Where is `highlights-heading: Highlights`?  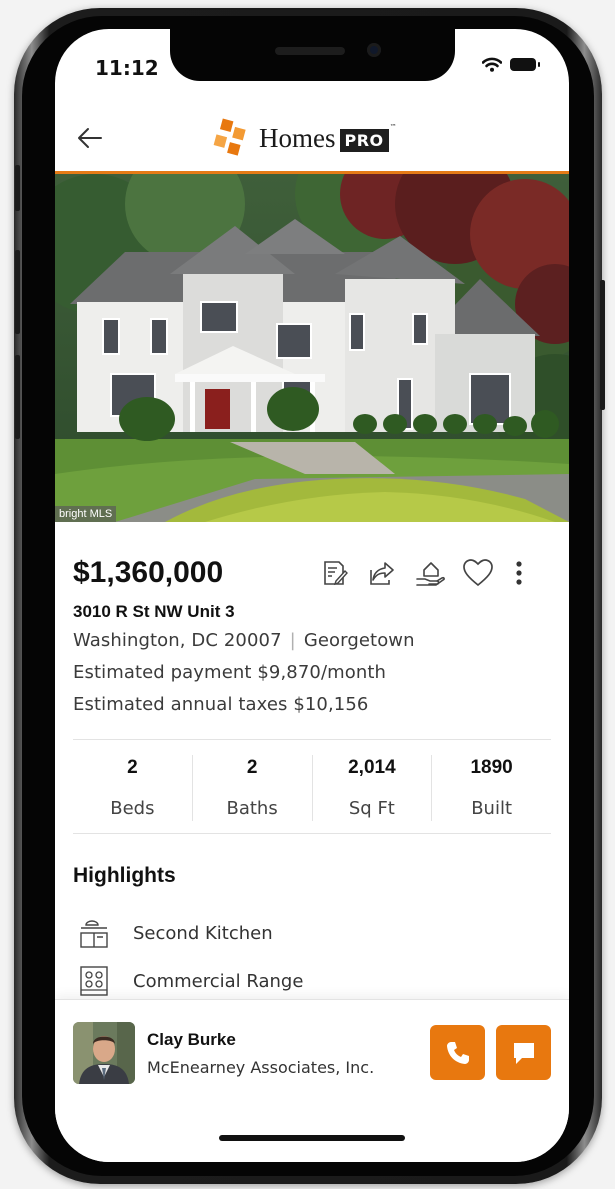
highlights-heading: Highlights is located at coordinates (124, 875).